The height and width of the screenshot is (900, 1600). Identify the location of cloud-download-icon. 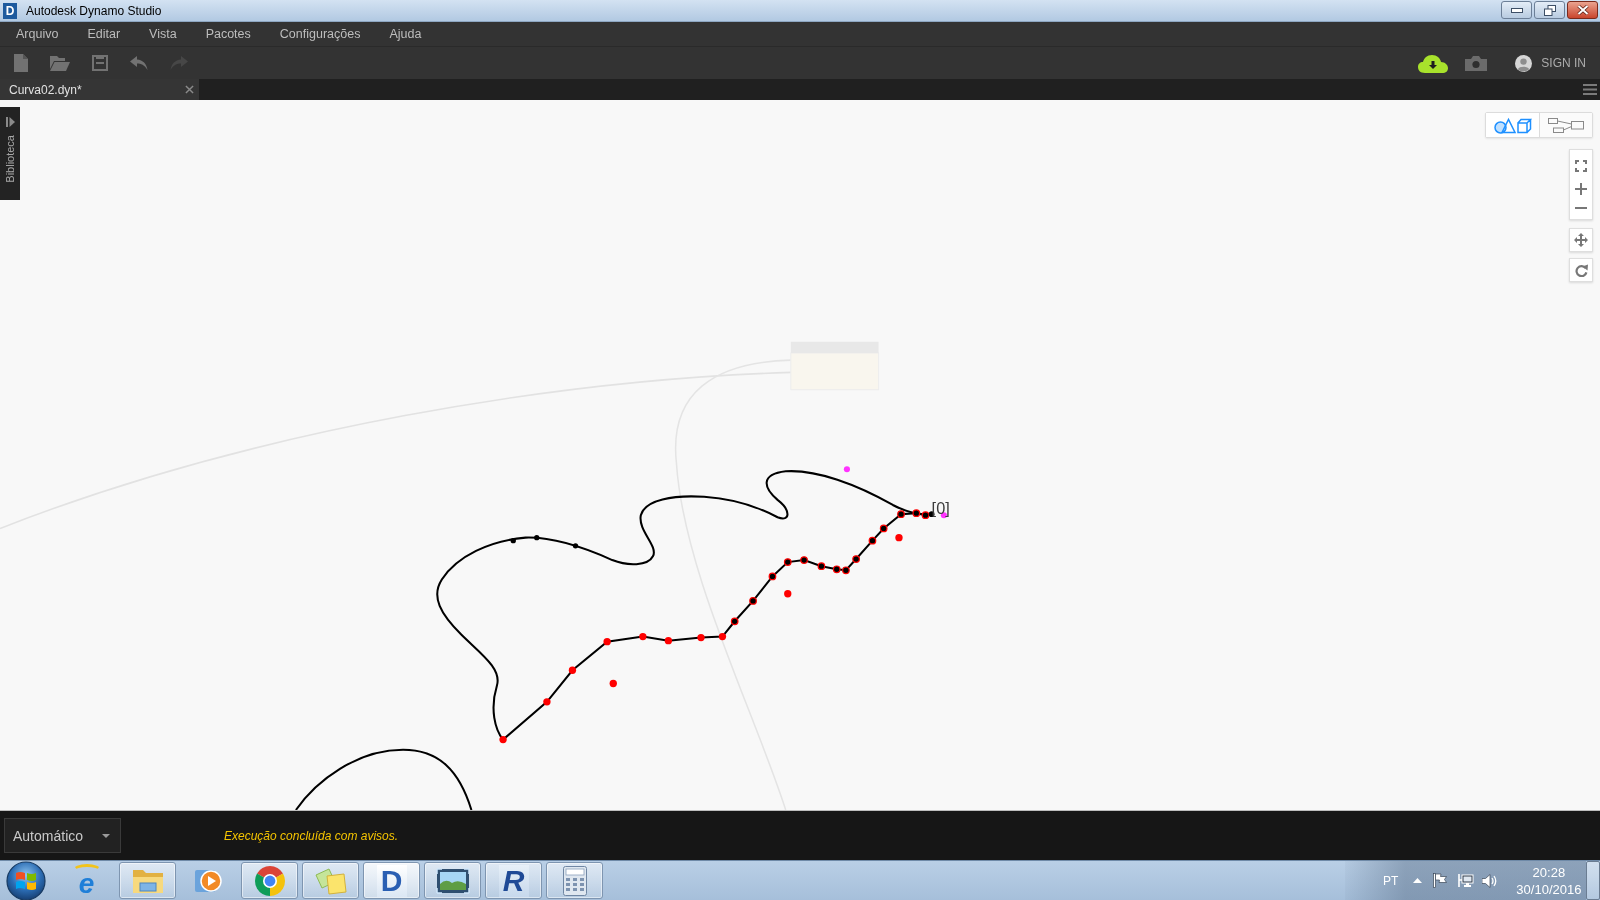
(1433, 63).